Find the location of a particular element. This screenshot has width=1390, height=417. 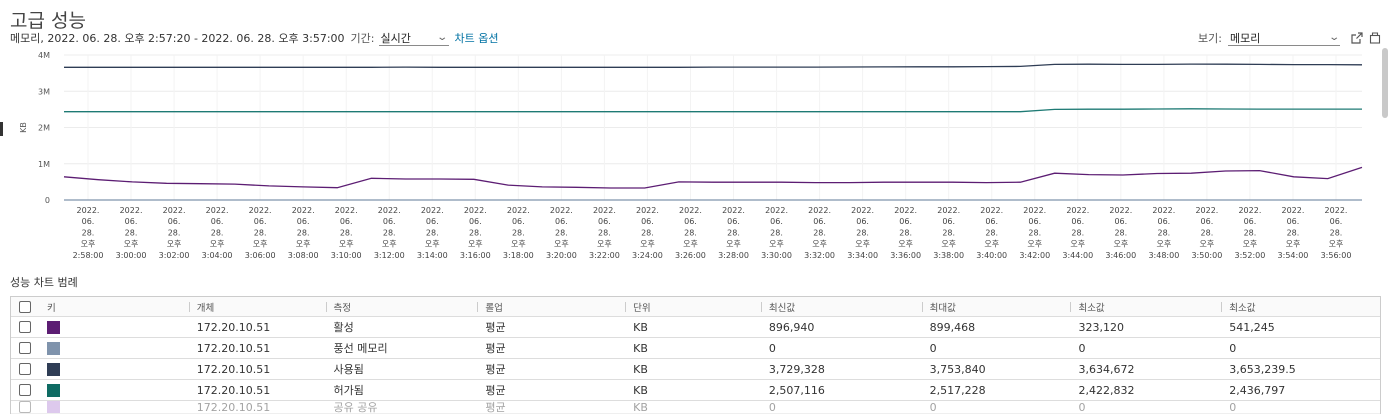

x-tick-label: 3:04:00 is located at coordinates (217, 255).